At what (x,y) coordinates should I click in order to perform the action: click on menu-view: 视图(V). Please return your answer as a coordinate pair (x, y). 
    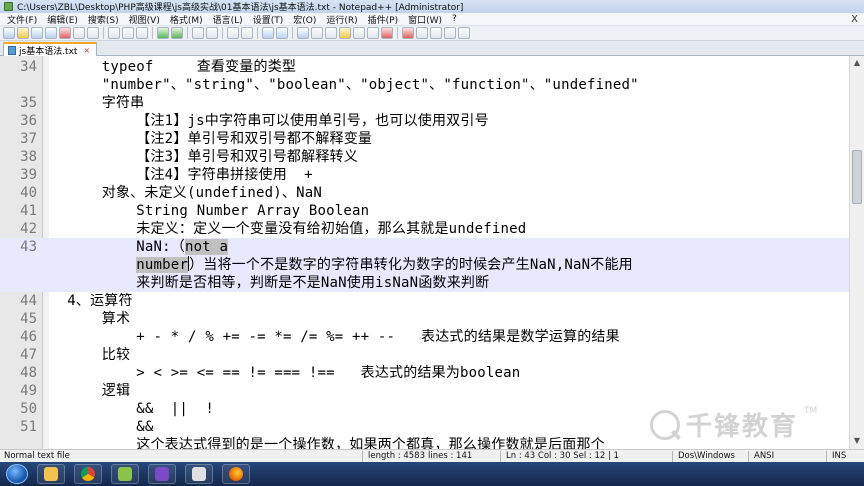
    Looking at the image, I should click on (144, 19).